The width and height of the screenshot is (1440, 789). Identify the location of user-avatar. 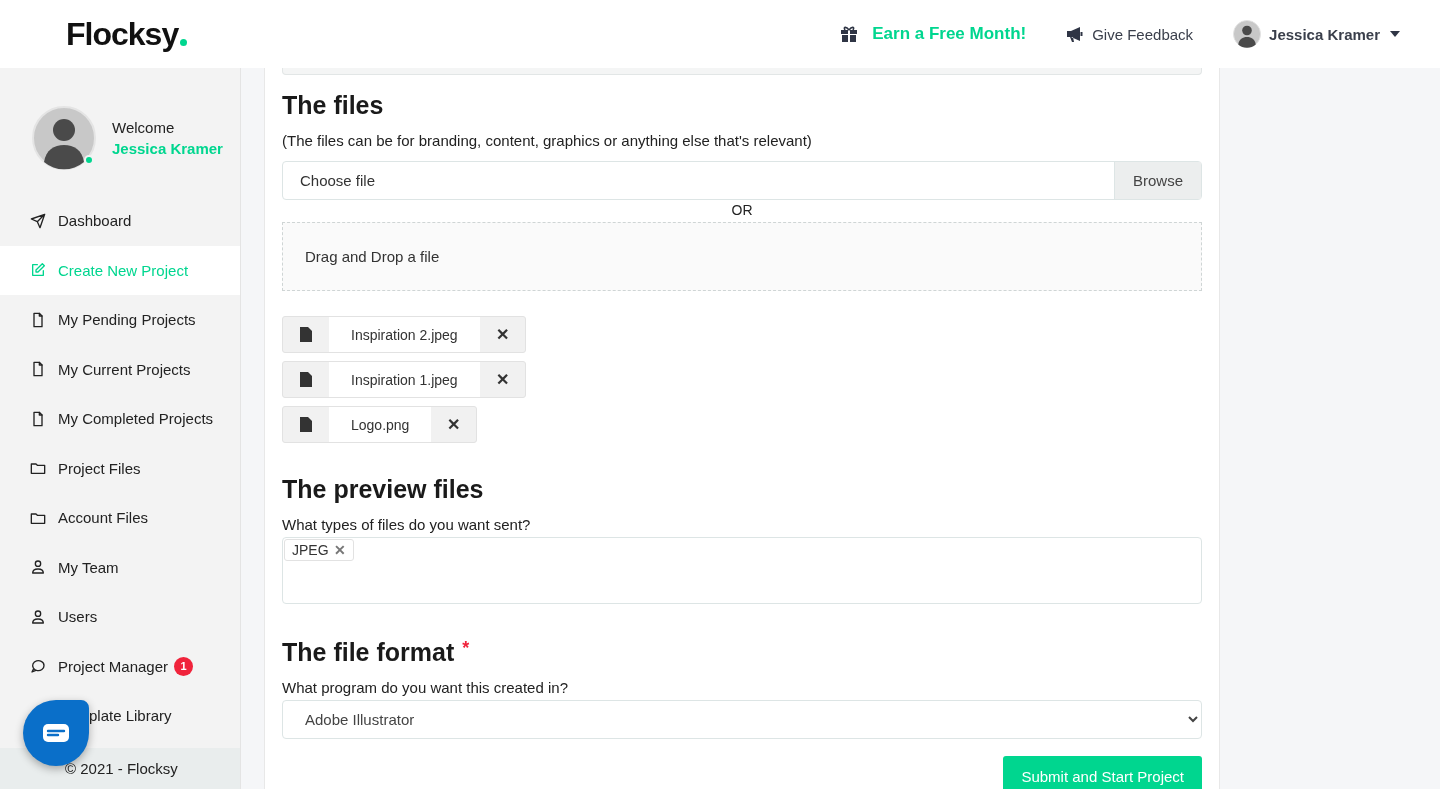
(1247, 34).